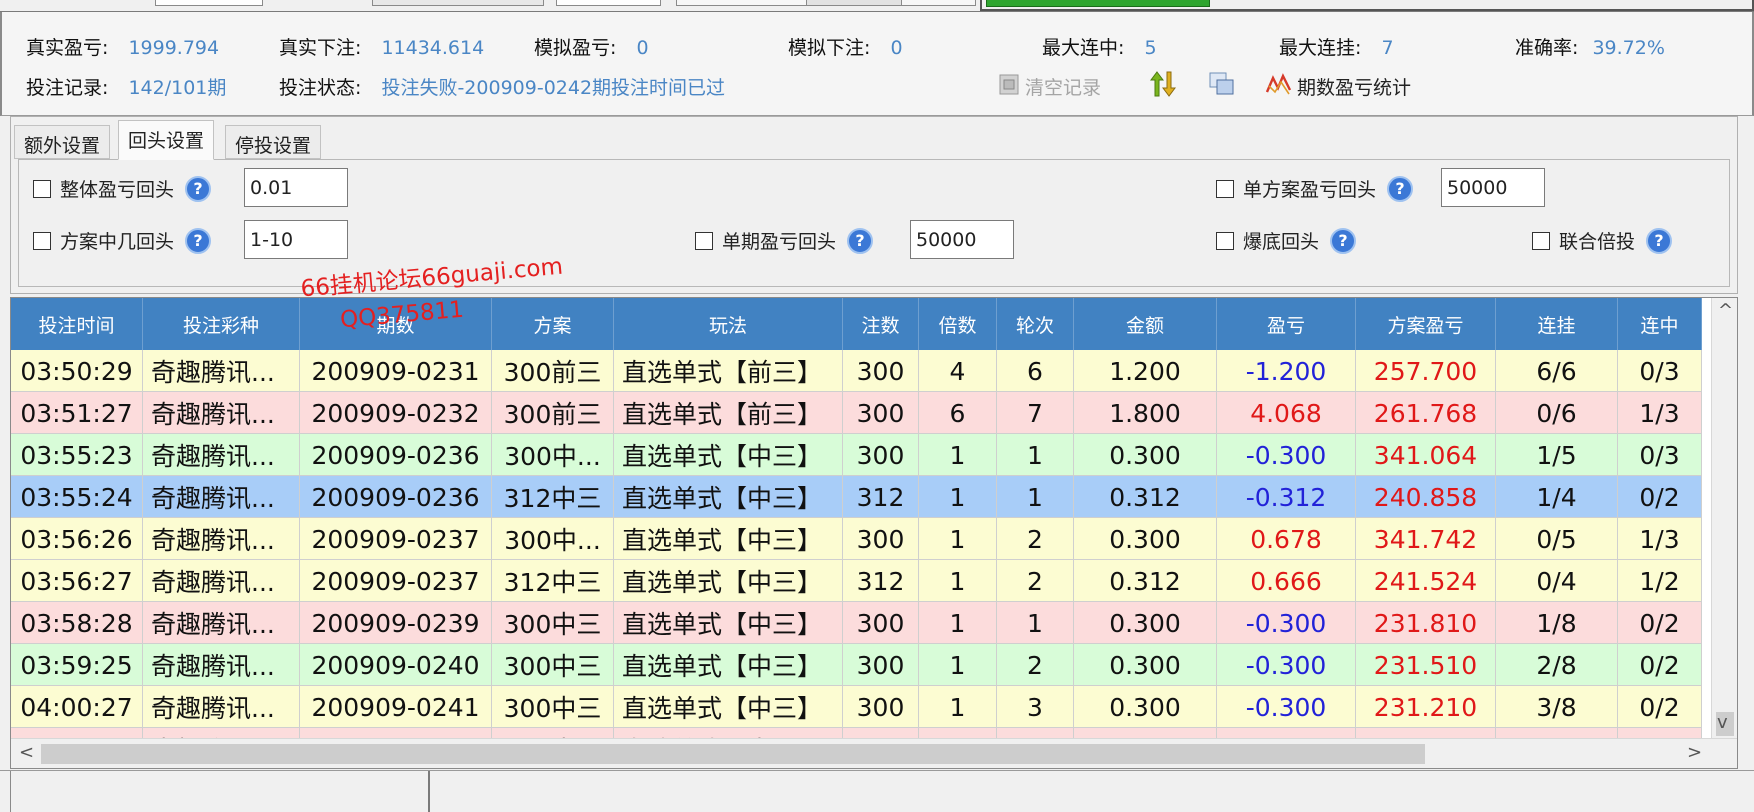 The width and height of the screenshot is (1754, 812). What do you see at coordinates (1286, 240) in the screenshot?
I see `bust-return-option: 爆底回头 ?` at bounding box center [1286, 240].